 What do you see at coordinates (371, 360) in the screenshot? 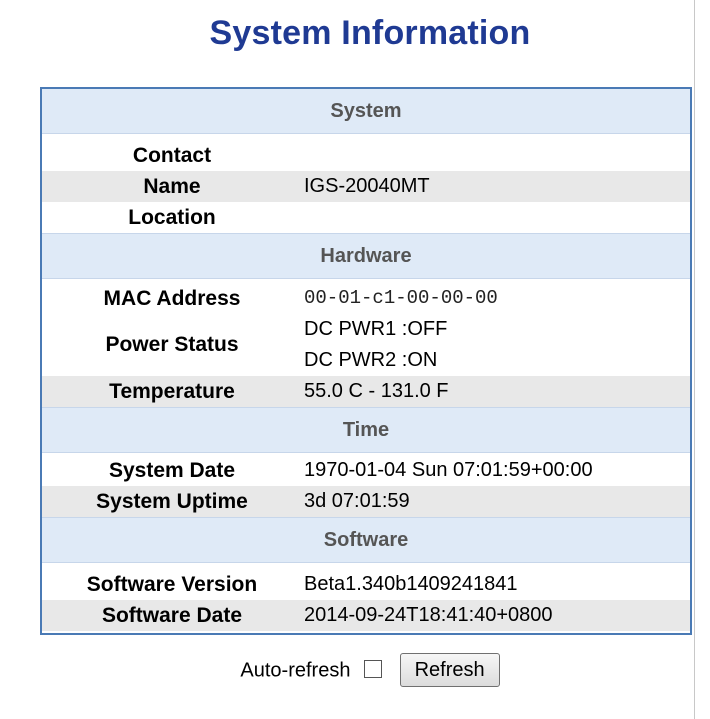
I see `power-status-pwr2: DC PWR2 :ON` at bounding box center [371, 360].